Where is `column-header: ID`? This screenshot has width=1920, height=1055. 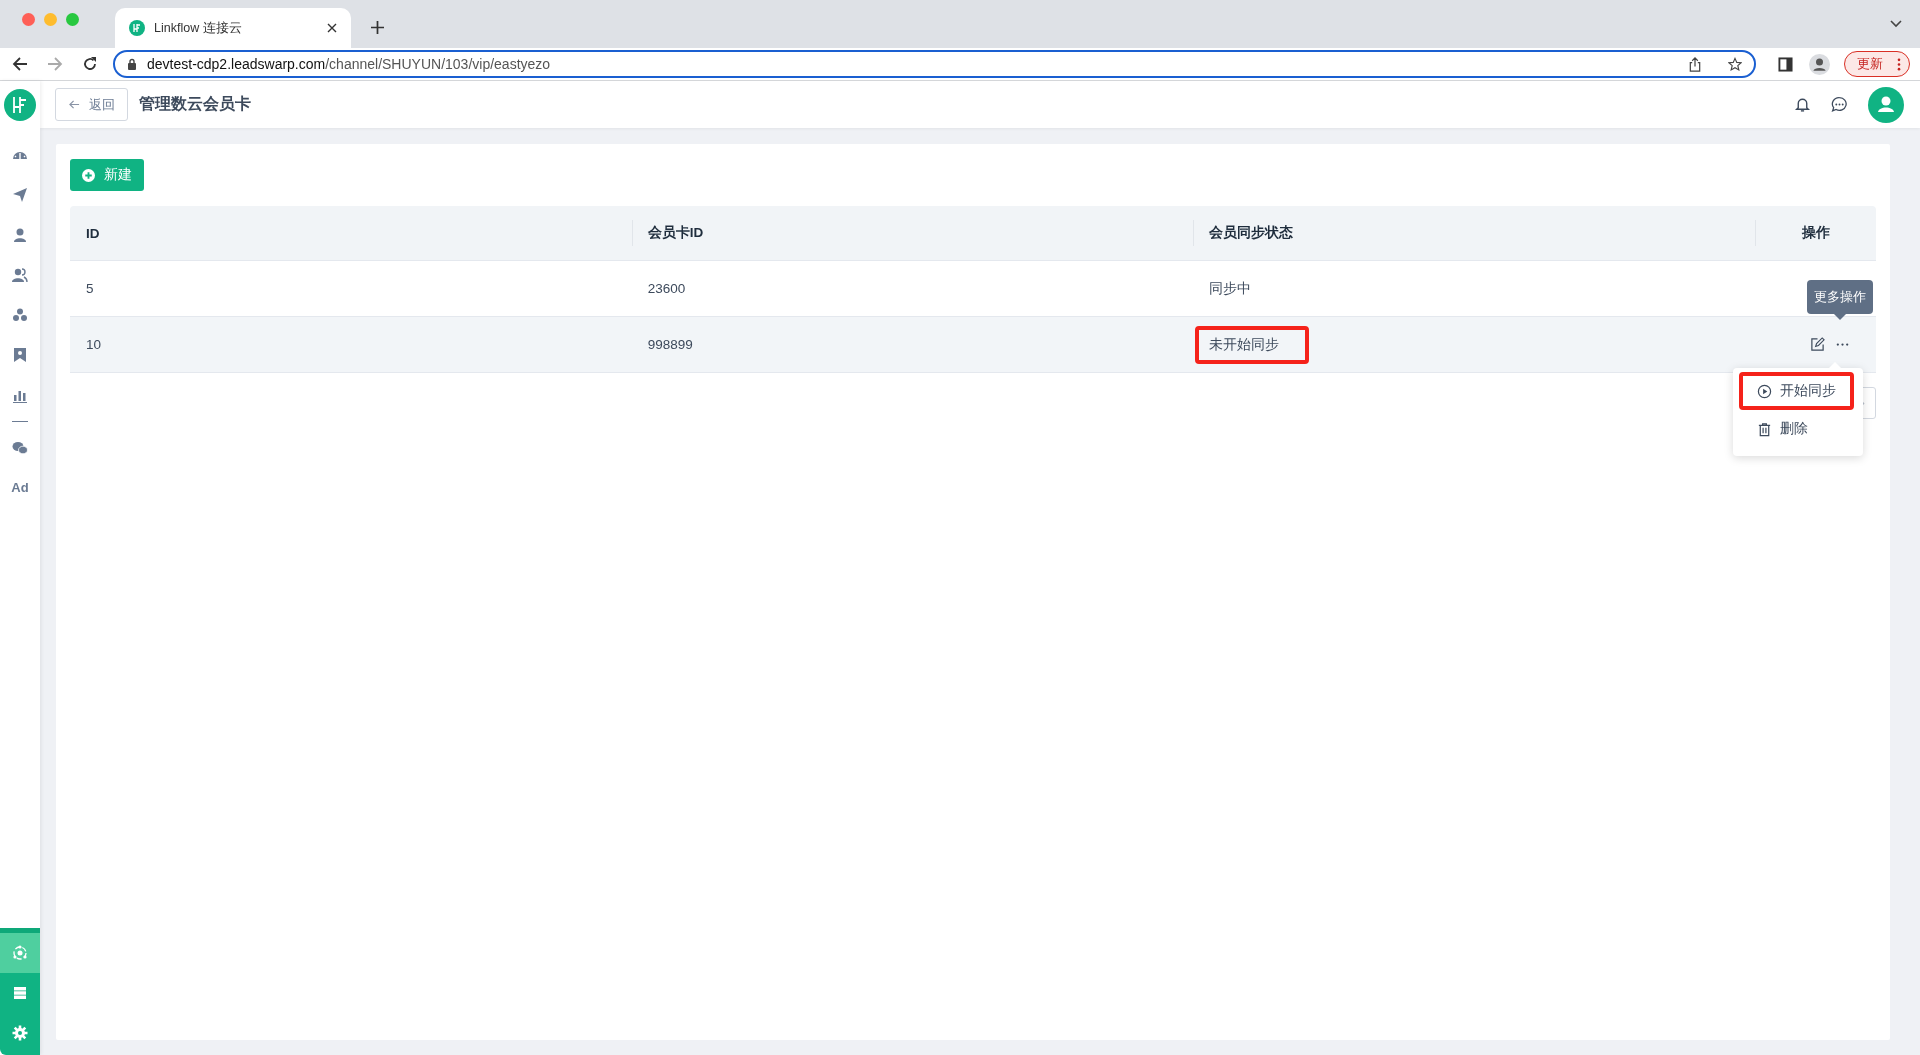 column-header: ID is located at coordinates (93, 233).